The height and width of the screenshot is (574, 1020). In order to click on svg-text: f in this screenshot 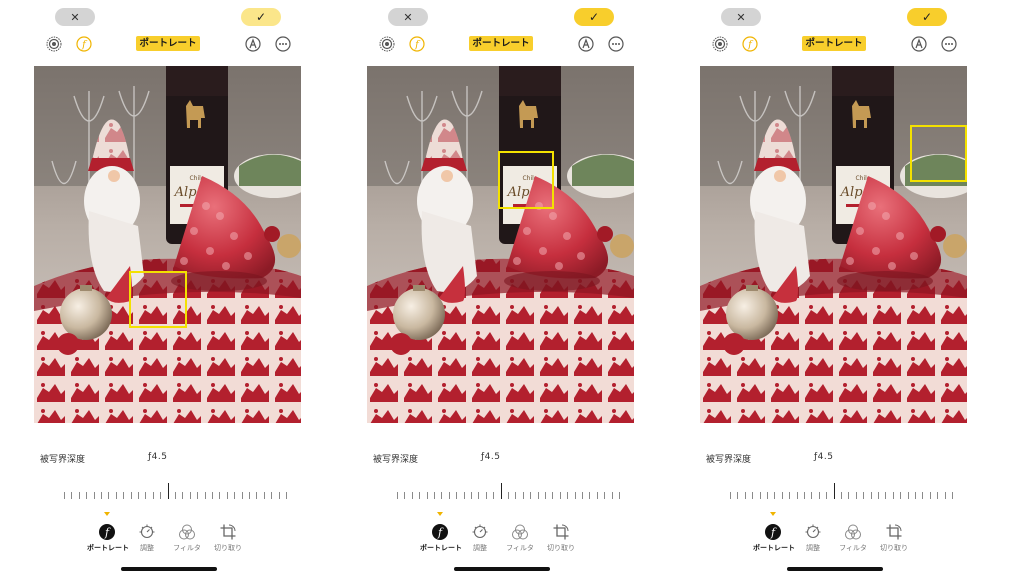, I will do `click(417, 45)`.